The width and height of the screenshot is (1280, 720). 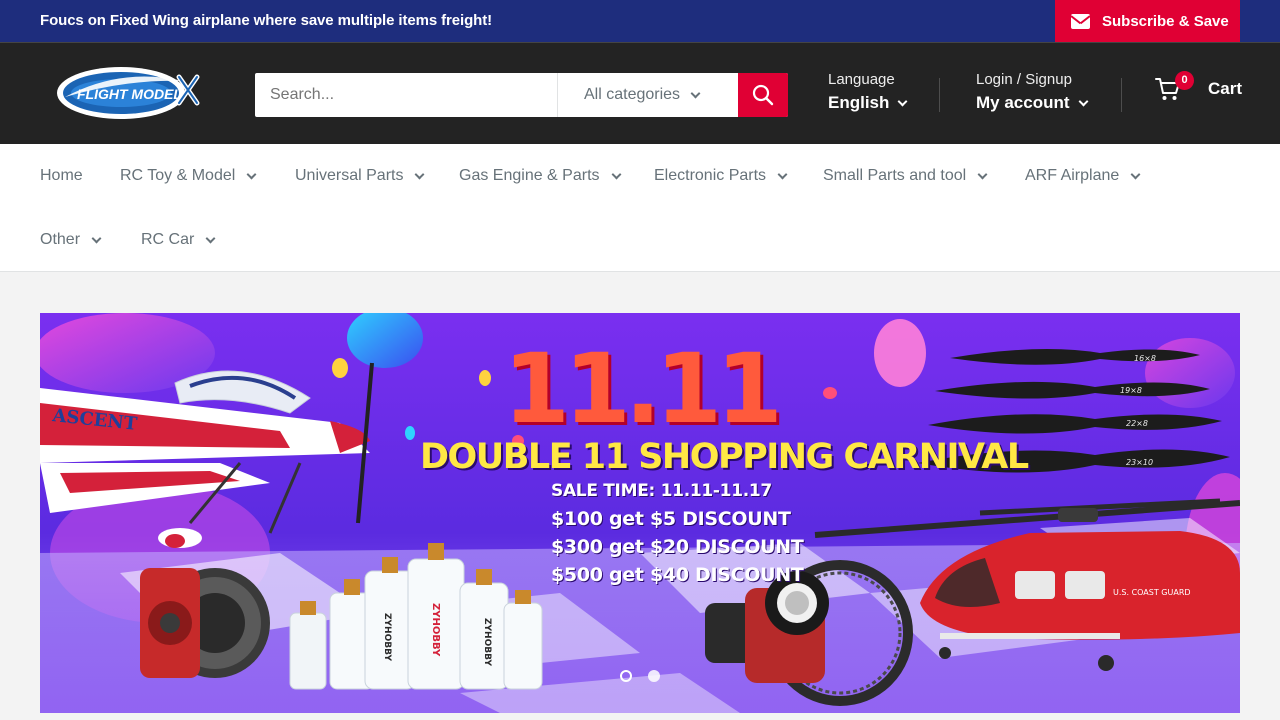 I want to click on my-account-label: My account, so click(x=1023, y=102).